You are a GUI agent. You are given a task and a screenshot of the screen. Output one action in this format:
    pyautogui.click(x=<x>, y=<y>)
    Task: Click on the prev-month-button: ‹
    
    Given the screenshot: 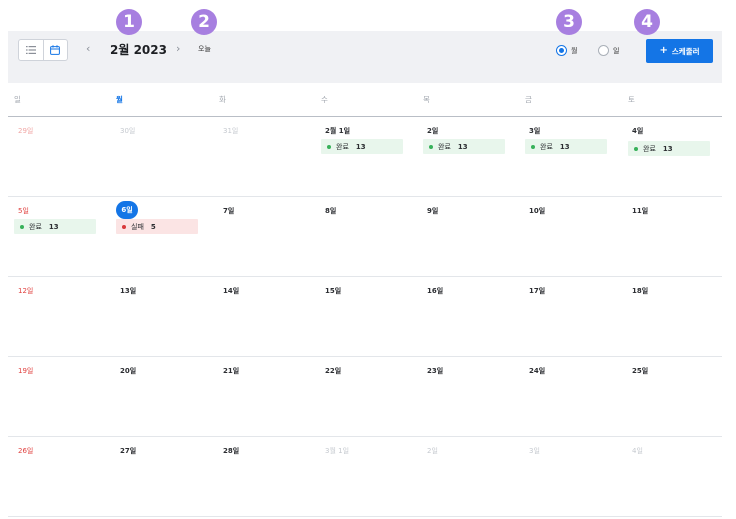 What is the action you would take?
    pyautogui.click(x=88, y=49)
    